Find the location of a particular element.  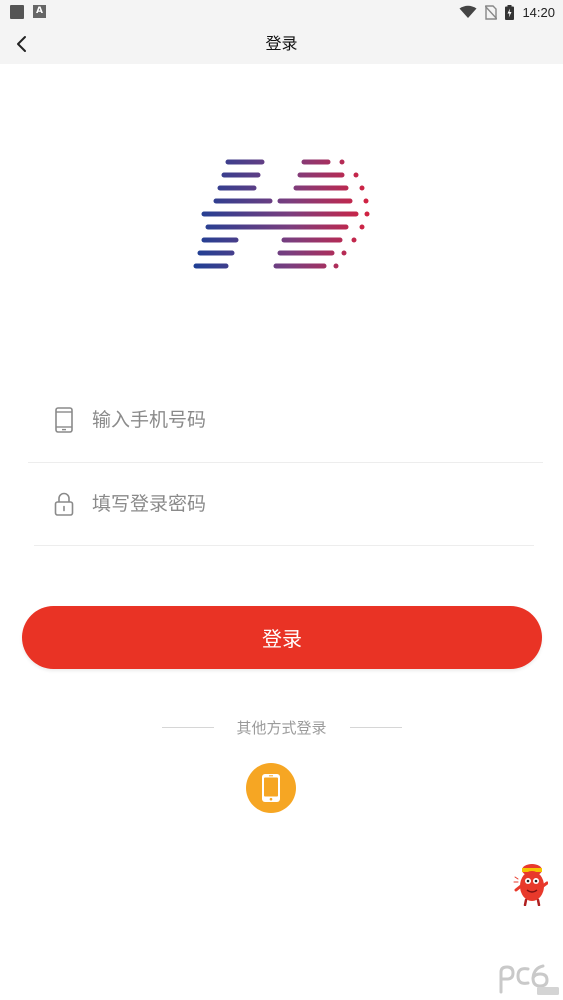

login-button: 登录 is located at coordinates (282, 637).